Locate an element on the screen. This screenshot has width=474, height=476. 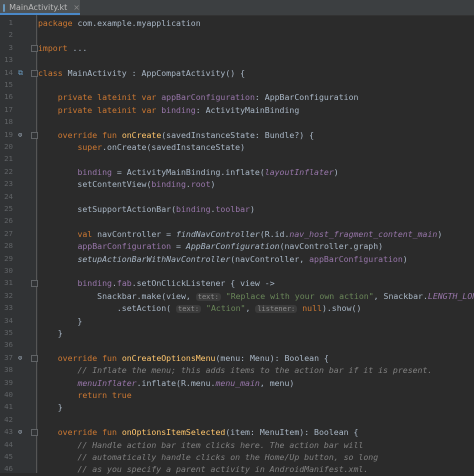
line-number: 43 is located at coordinates (8, 432).